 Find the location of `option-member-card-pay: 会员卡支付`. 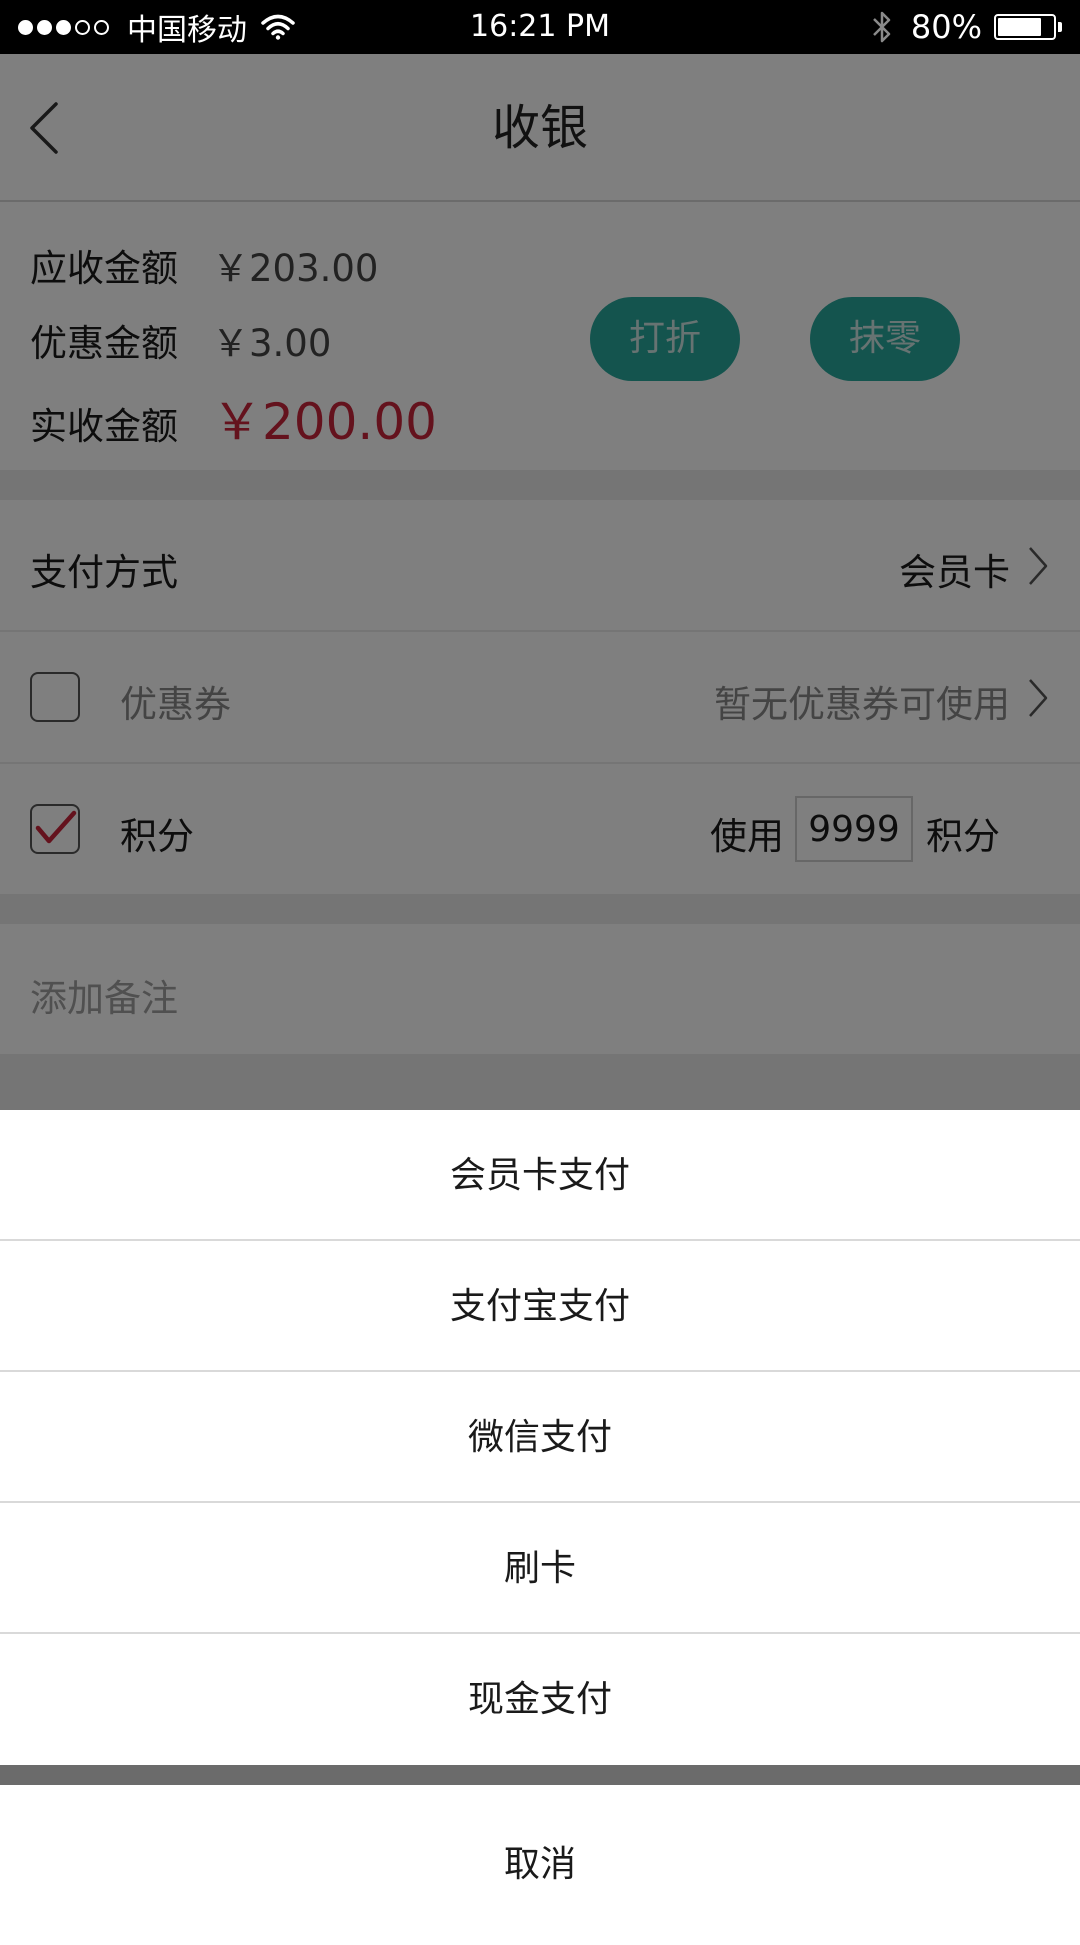

option-member-card-pay: 会员卡支付 is located at coordinates (540, 1175).